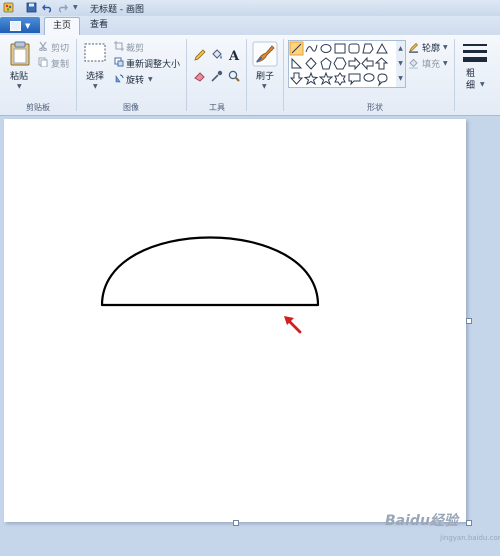  Describe the element at coordinates (31, 7) in the screenshot. I see `save-icon` at that location.